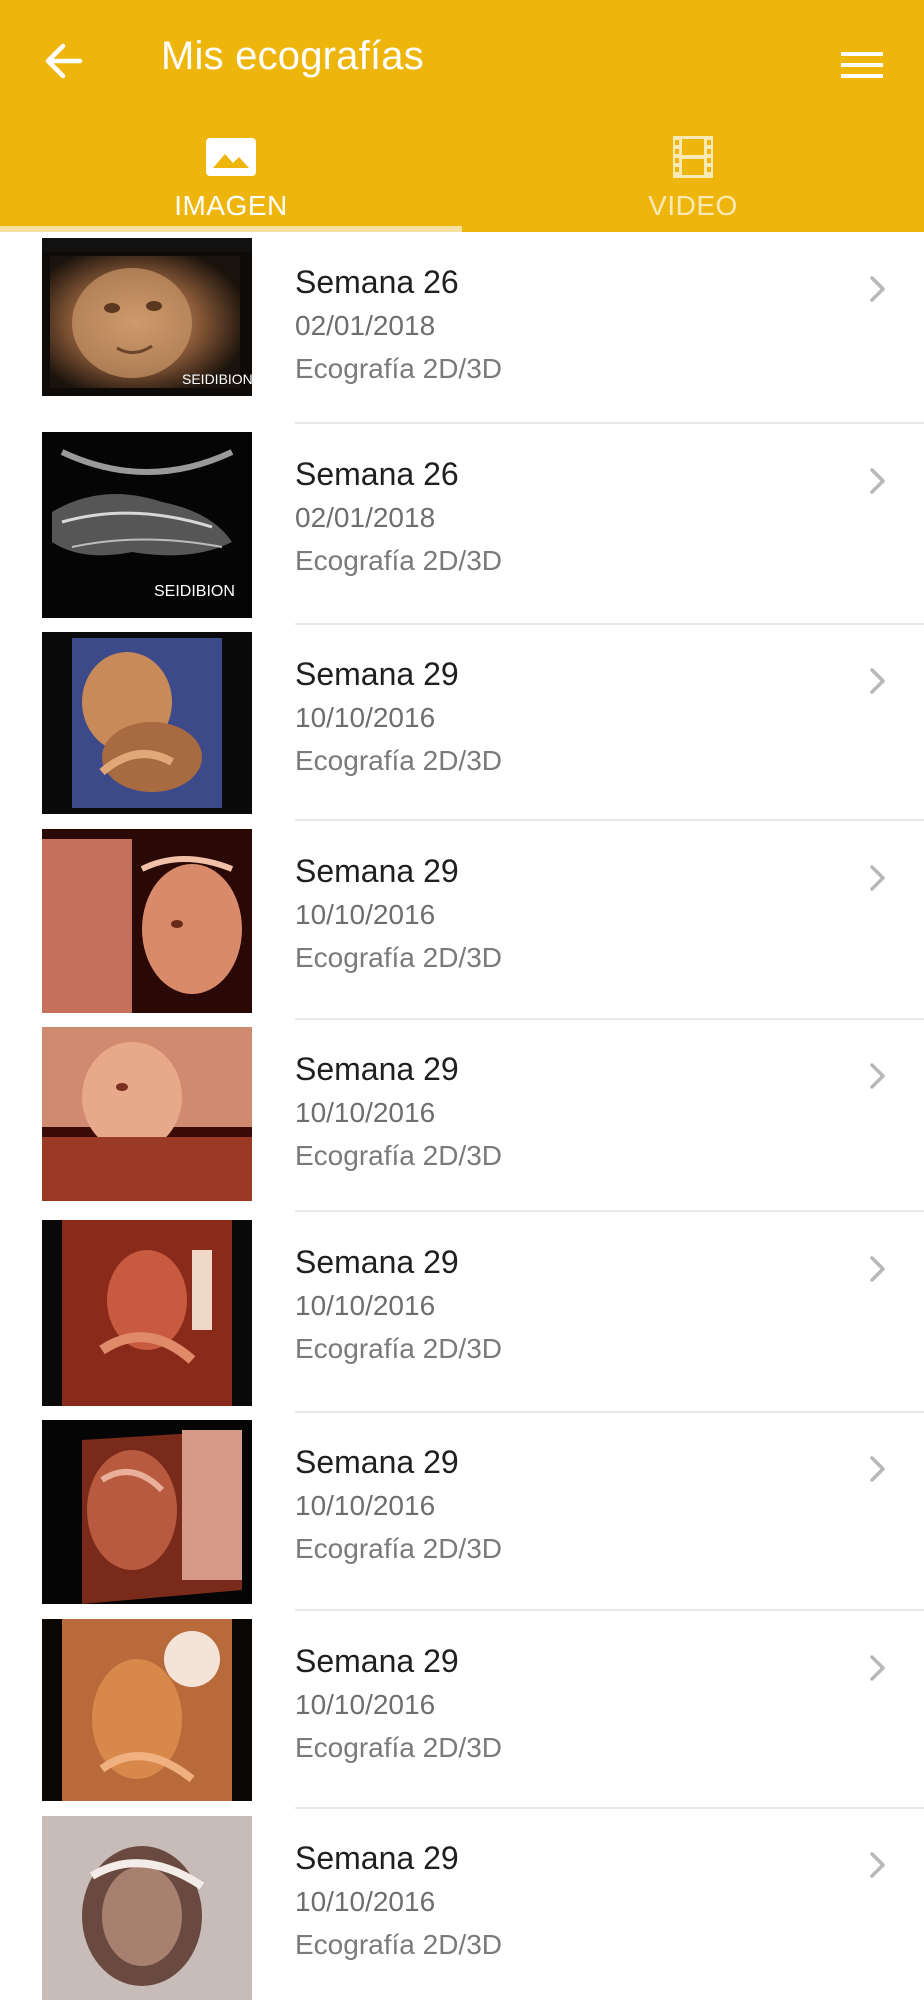  I want to click on menu-button, so click(862, 65).